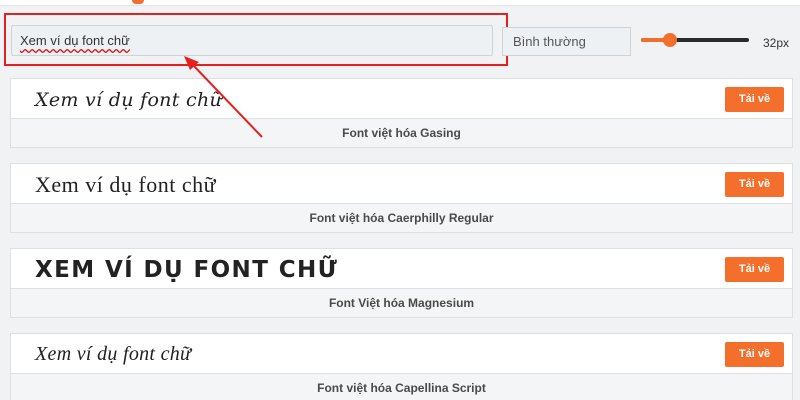  What do you see at coordinates (566, 41) in the screenshot?
I see `font-style-select: Bình thường` at bounding box center [566, 41].